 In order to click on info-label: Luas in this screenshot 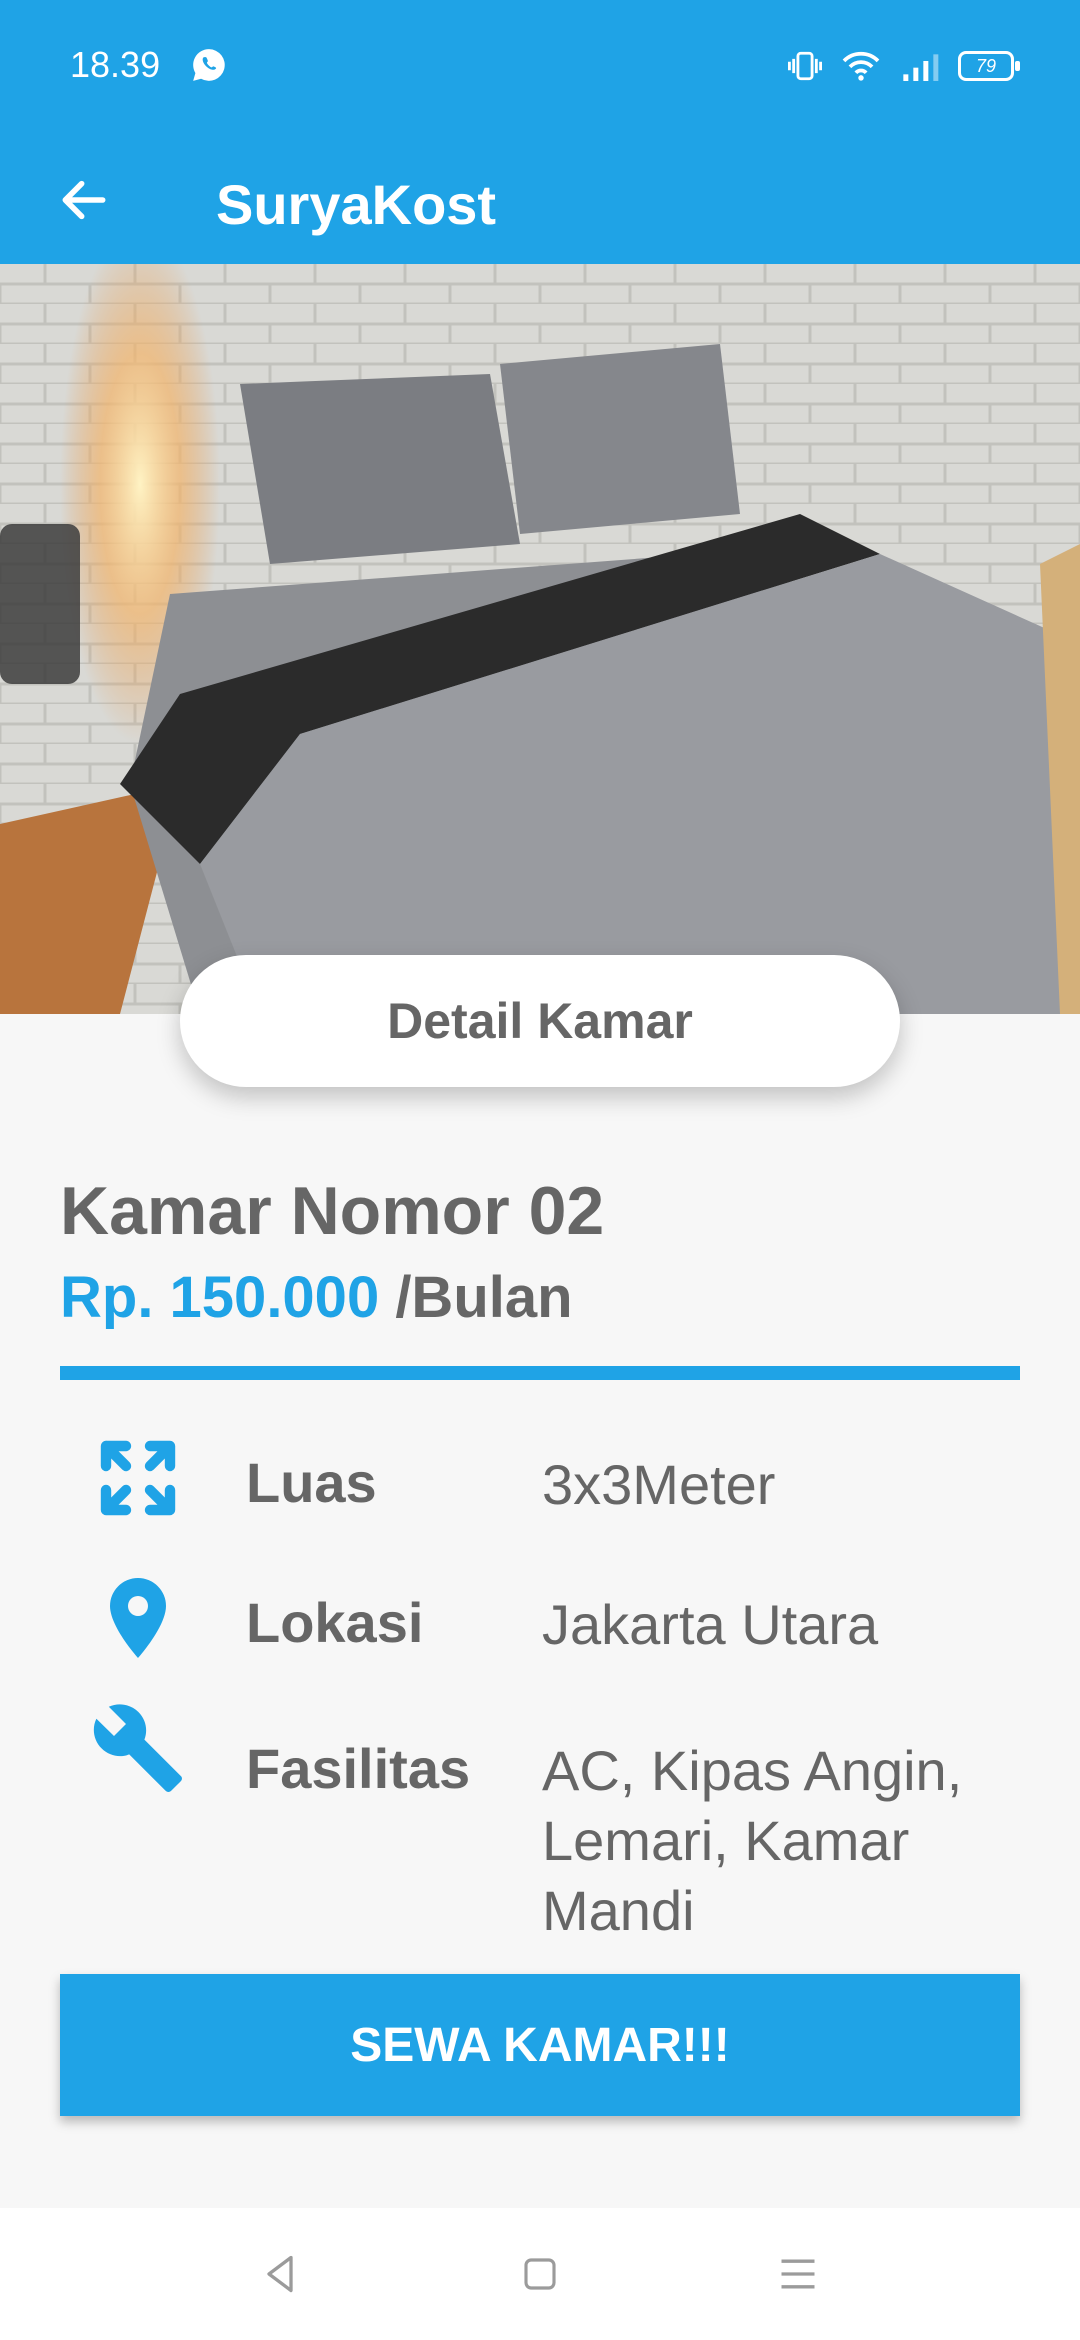, I will do `click(311, 1482)`.